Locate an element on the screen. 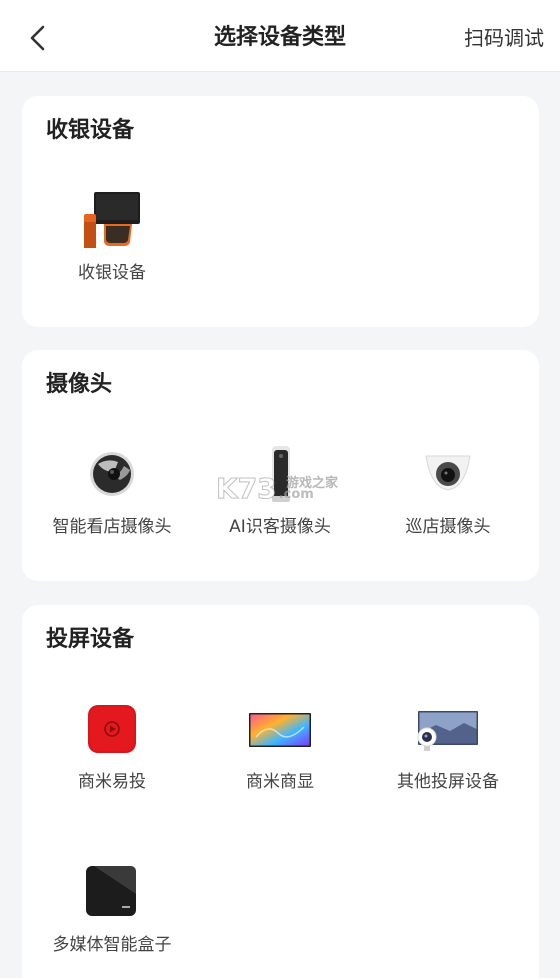 This screenshot has height=978, width=560. device-label: 多媒体智能盒子 is located at coordinates (112, 945).